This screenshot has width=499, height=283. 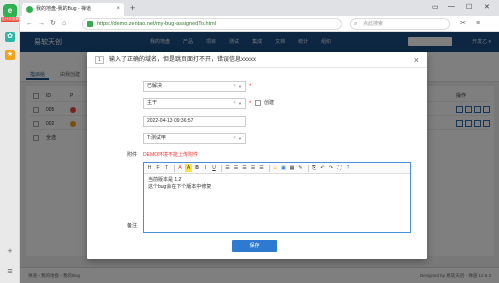 I want to click on browser-search-input: ⌕ 点此搜索, so click(x=400, y=24).